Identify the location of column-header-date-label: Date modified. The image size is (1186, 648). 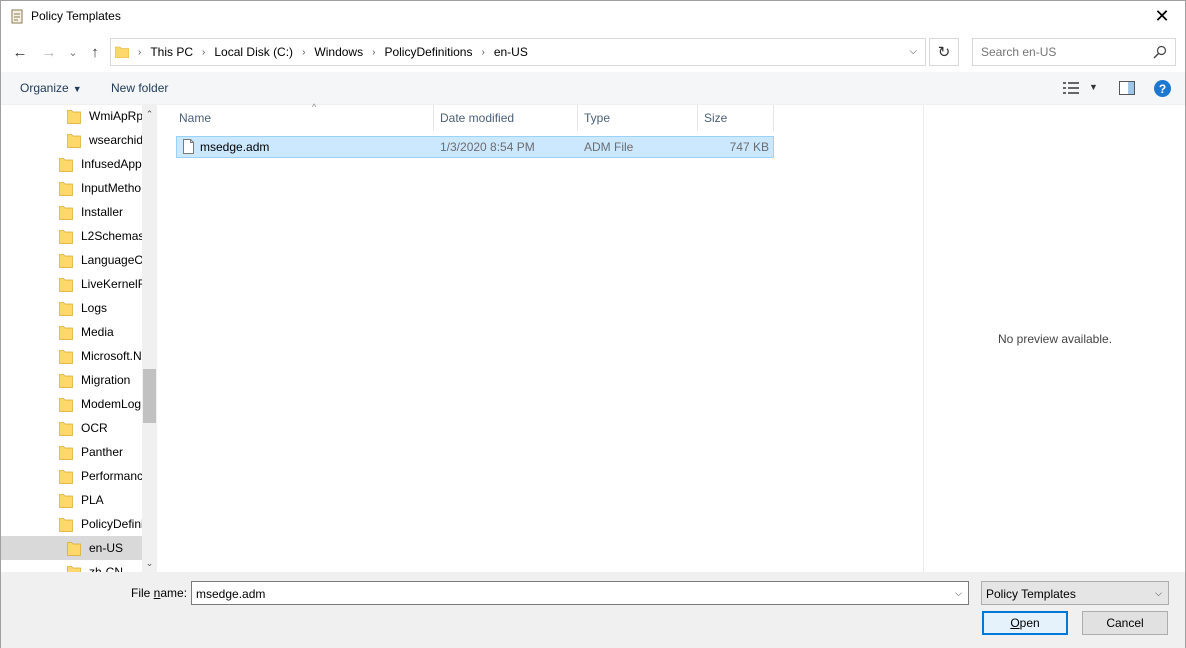
(477, 118).